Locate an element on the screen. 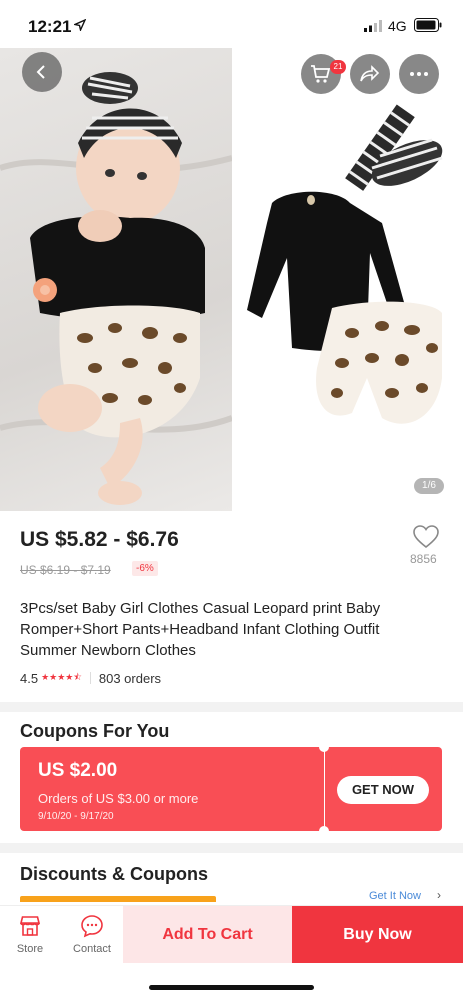  image-counter: 1/6 is located at coordinates (429, 486).